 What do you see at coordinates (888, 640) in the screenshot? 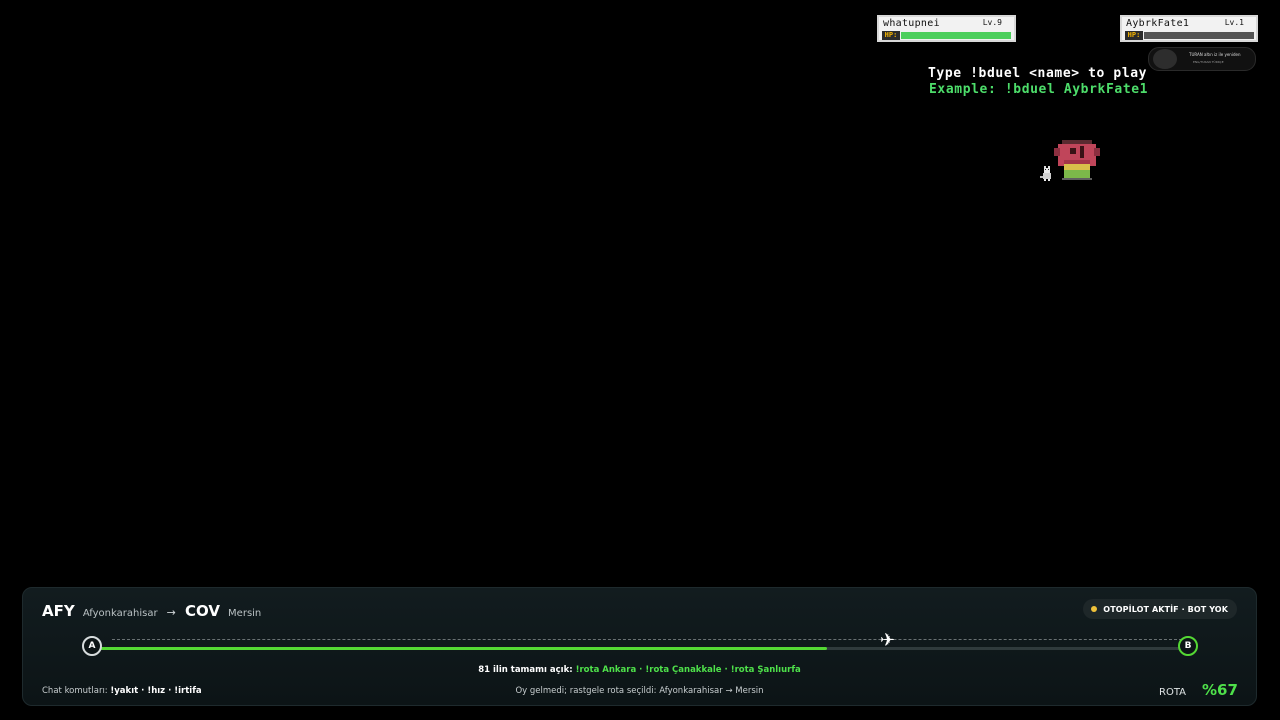
I see `plane-icon: ✈` at bounding box center [888, 640].